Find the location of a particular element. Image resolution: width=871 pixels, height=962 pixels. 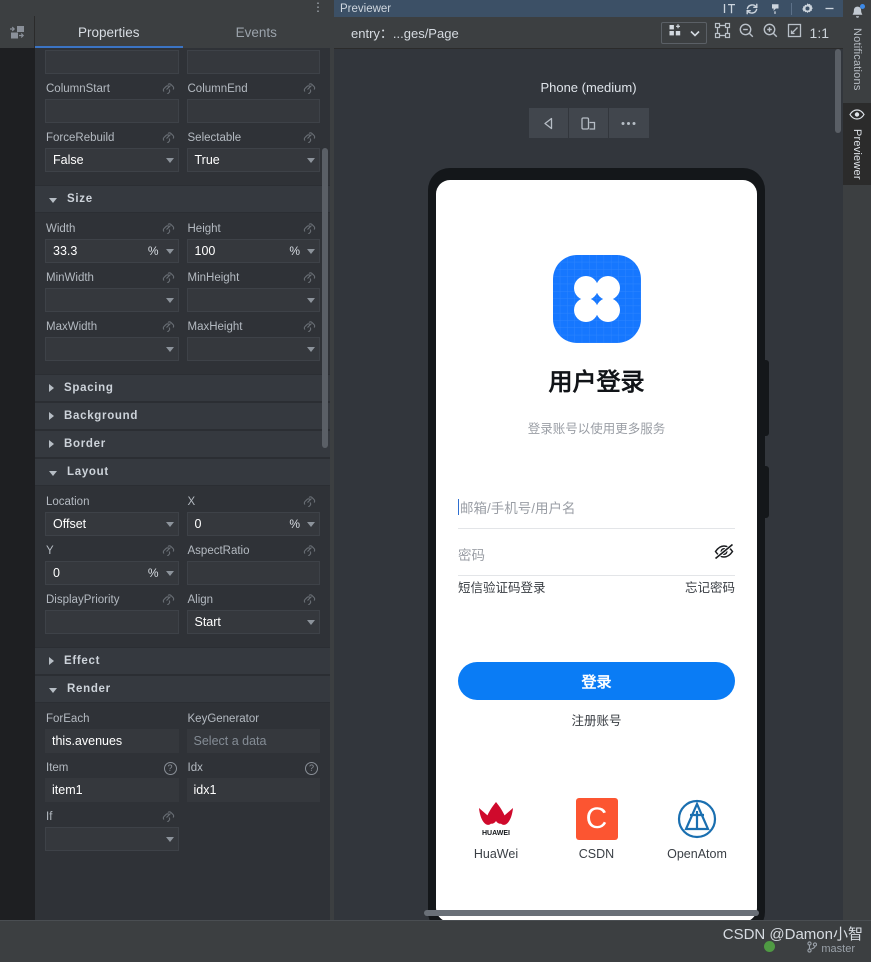

y-input: 0 % is located at coordinates (112, 573).